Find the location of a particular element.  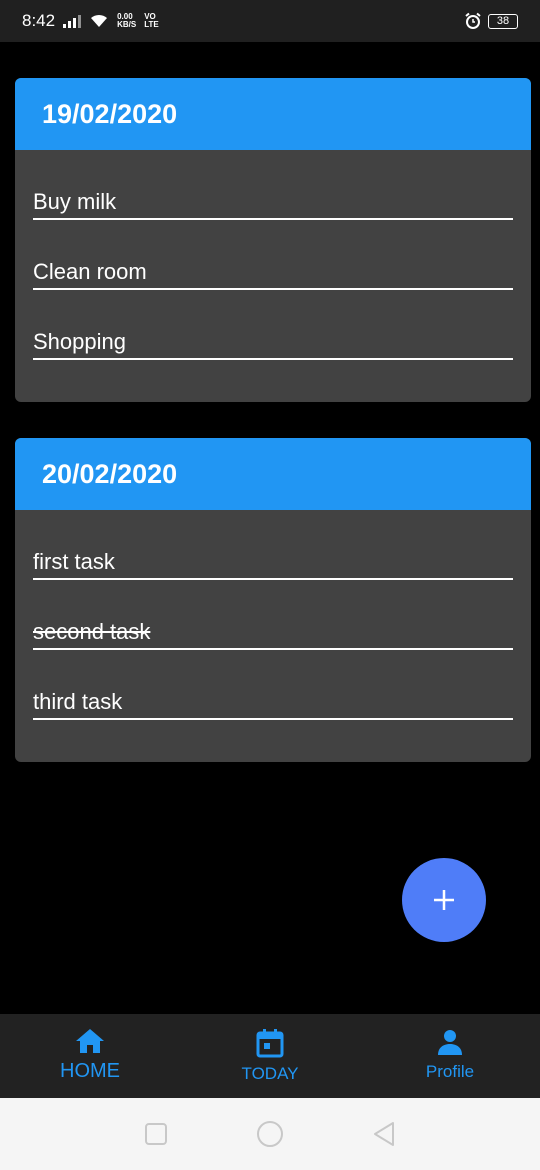

task-label: first task is located at coordinates (74, 561).